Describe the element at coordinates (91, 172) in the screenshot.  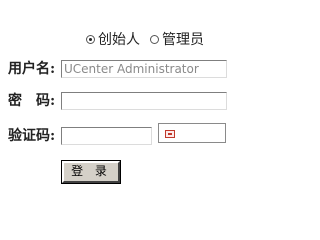
I see `login-button: 登 录` at that location.